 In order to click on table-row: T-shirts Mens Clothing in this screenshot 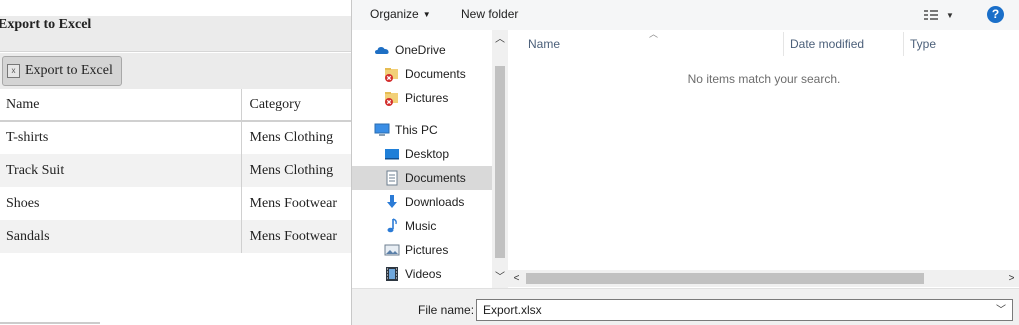, I will do `click(176, 137)`.